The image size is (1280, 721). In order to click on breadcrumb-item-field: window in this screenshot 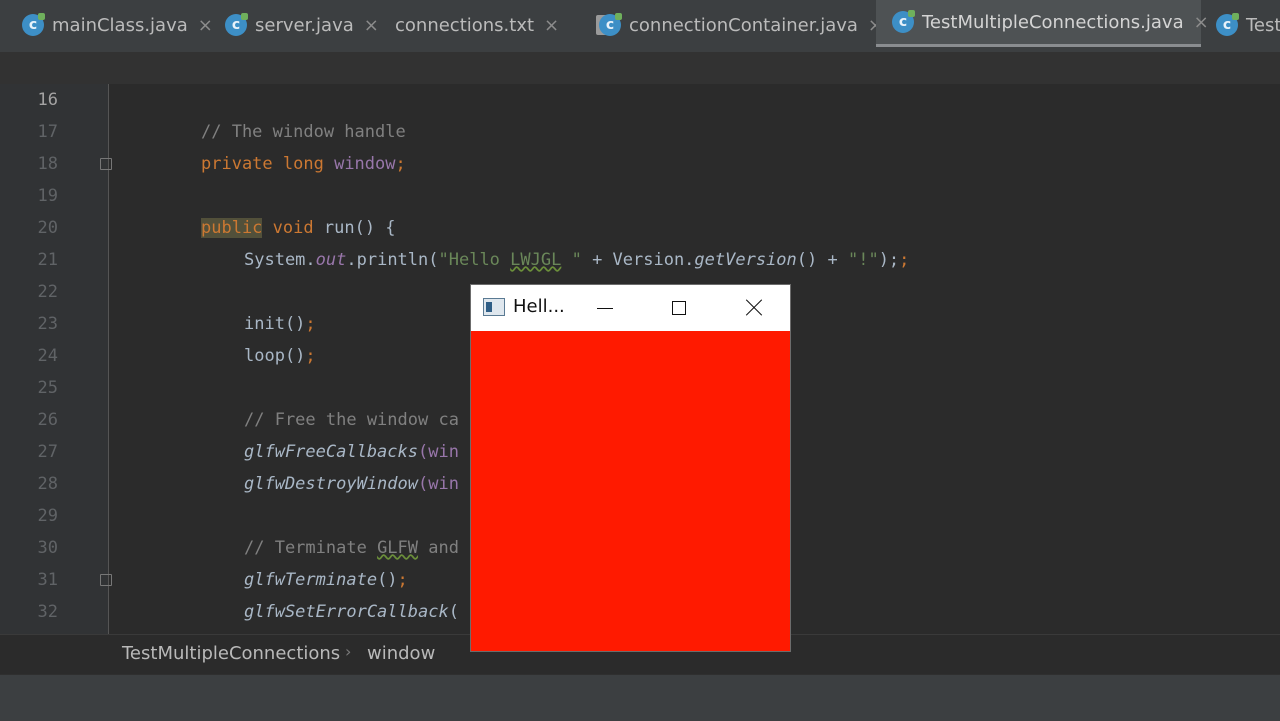, I will do `click(401, 653)`.